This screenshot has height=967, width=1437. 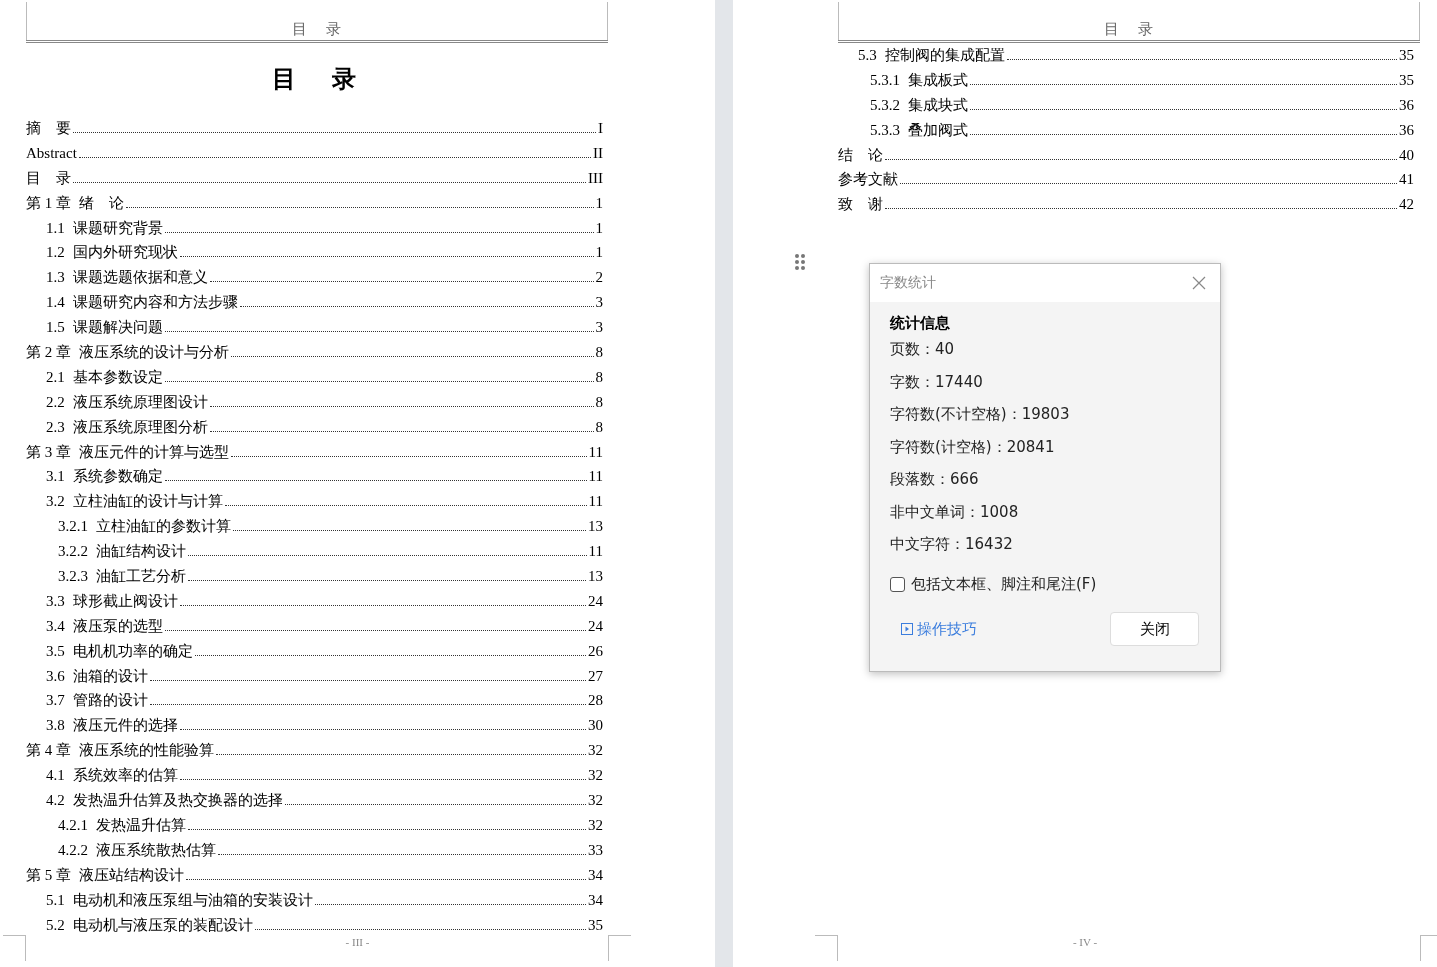 I want to click on entry-title: 集成板式, so click(x=938, y=80).